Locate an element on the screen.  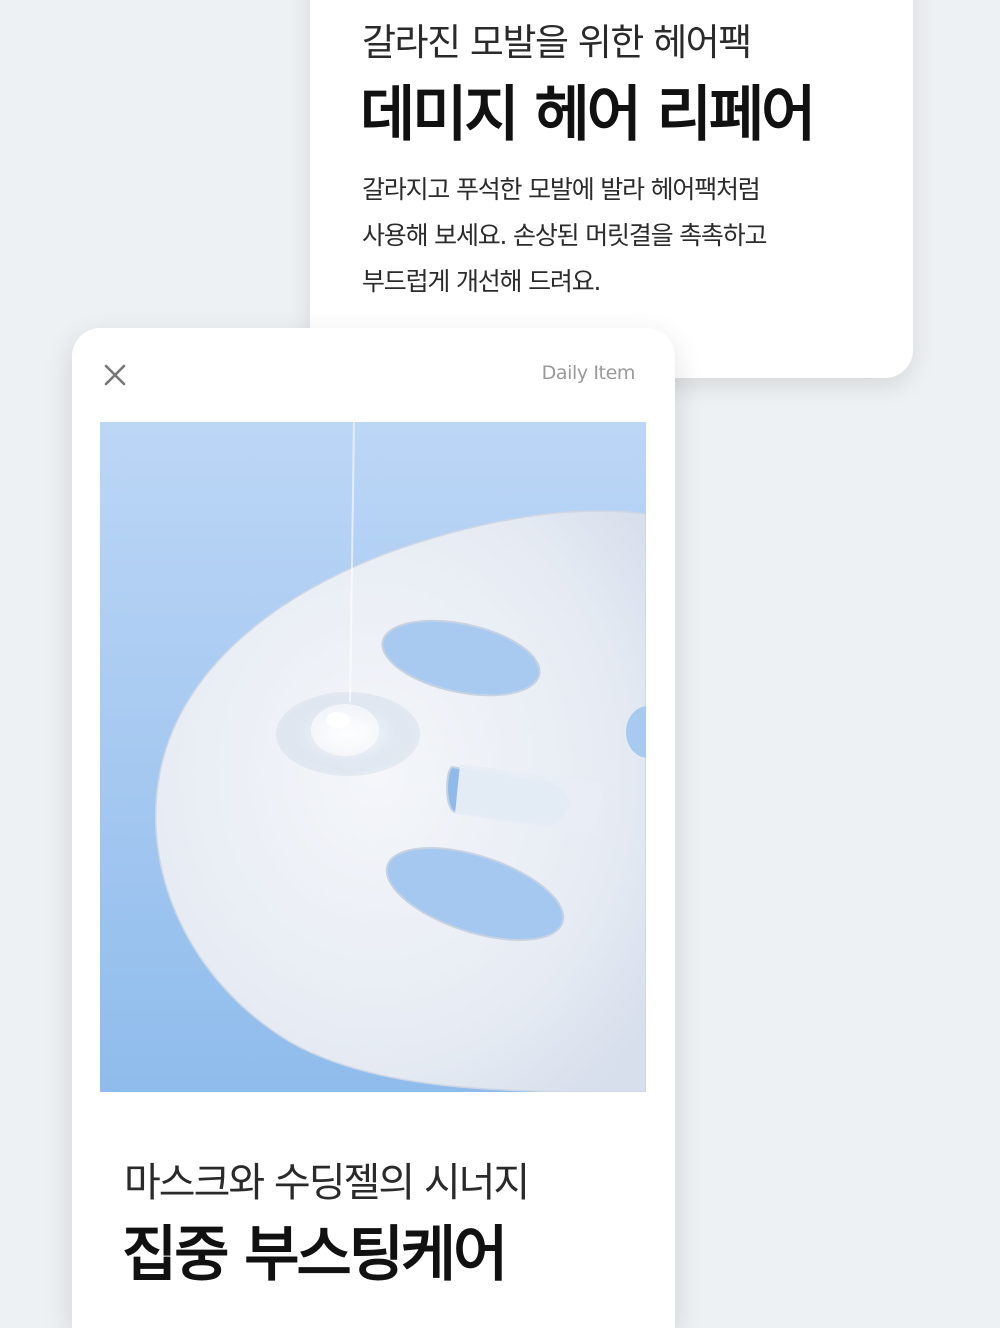
close-button is located at coordinates (115, 375).